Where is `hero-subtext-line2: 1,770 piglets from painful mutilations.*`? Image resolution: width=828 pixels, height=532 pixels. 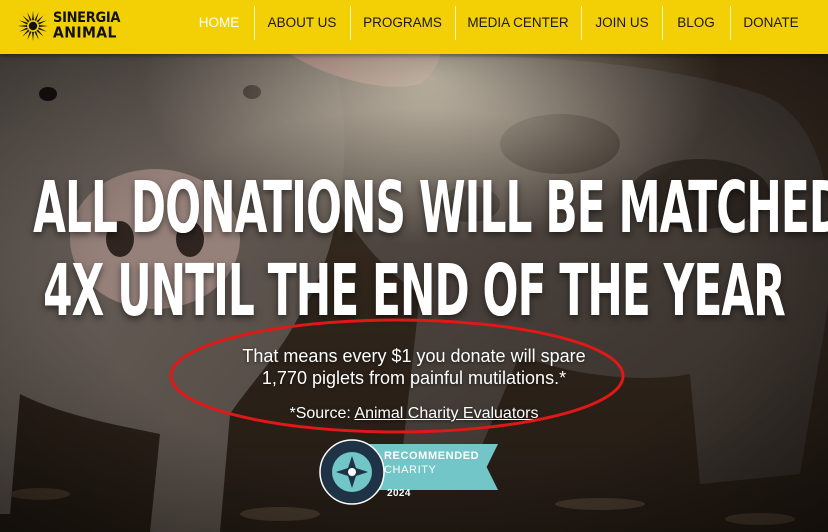 hero-subtext-line2: 1,770 piglets from painful mutilations.* is located at coordinates (414, 378).